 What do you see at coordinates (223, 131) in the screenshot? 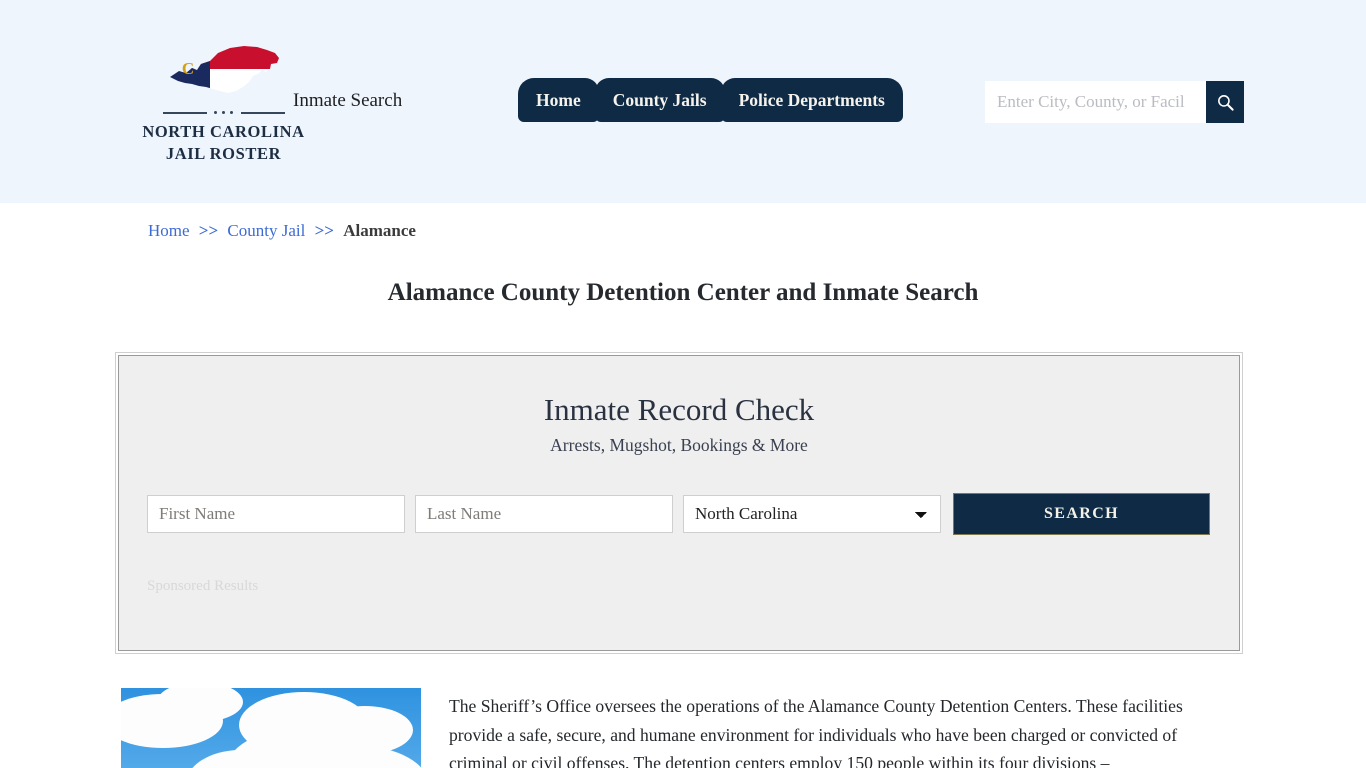
I see `logo-text-line1: NORTH CAROLINA` at bounding box center [223, 131].